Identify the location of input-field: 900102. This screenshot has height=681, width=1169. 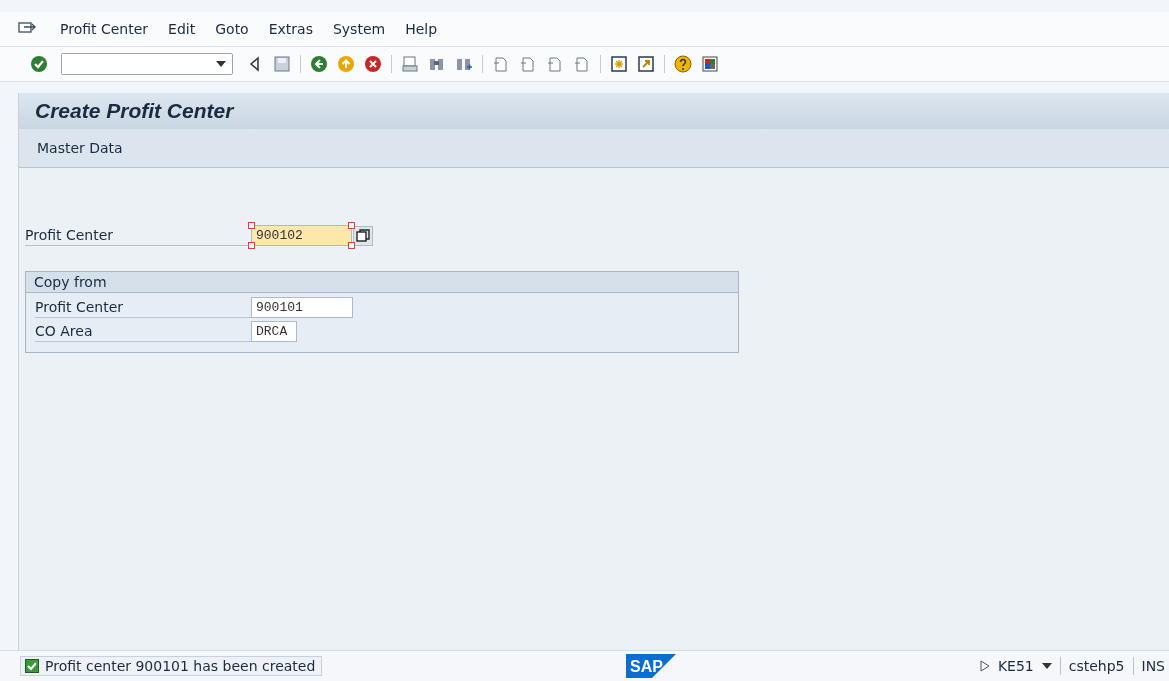
(301, 235).